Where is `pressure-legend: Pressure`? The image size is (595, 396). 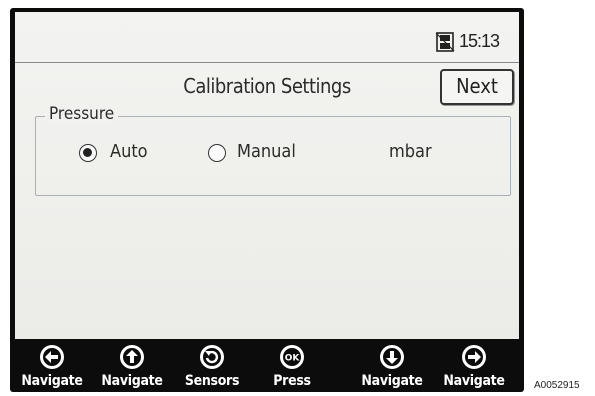
pressure-legend: Pressure is located at coordinates (82, 114).